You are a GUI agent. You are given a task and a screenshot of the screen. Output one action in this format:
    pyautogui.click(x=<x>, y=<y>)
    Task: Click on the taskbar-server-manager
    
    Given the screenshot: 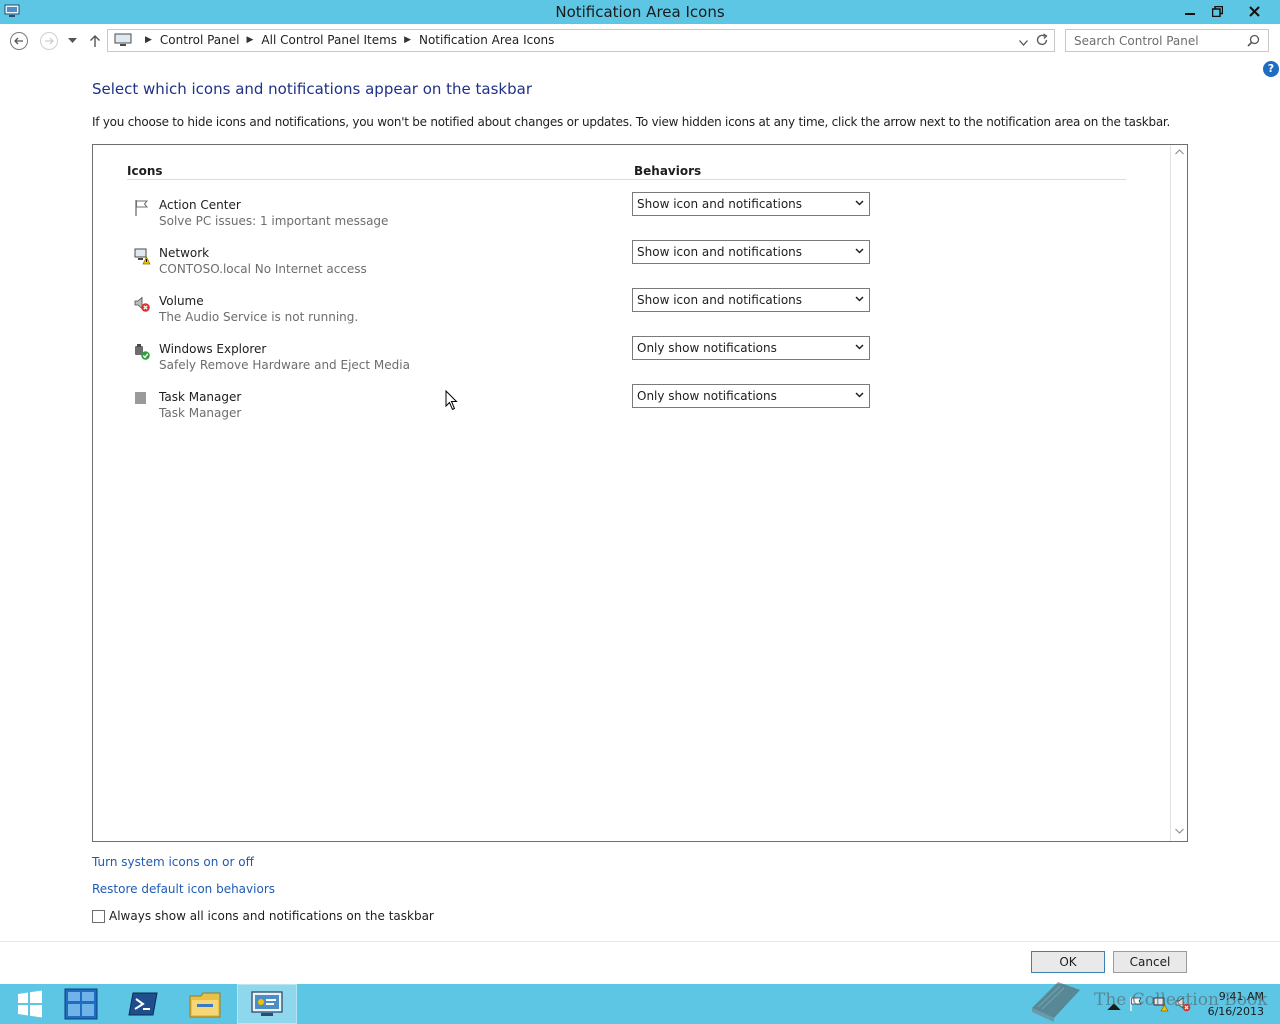 What is the action you would take?
    pyautogui.click(x=81, y=1004)
    